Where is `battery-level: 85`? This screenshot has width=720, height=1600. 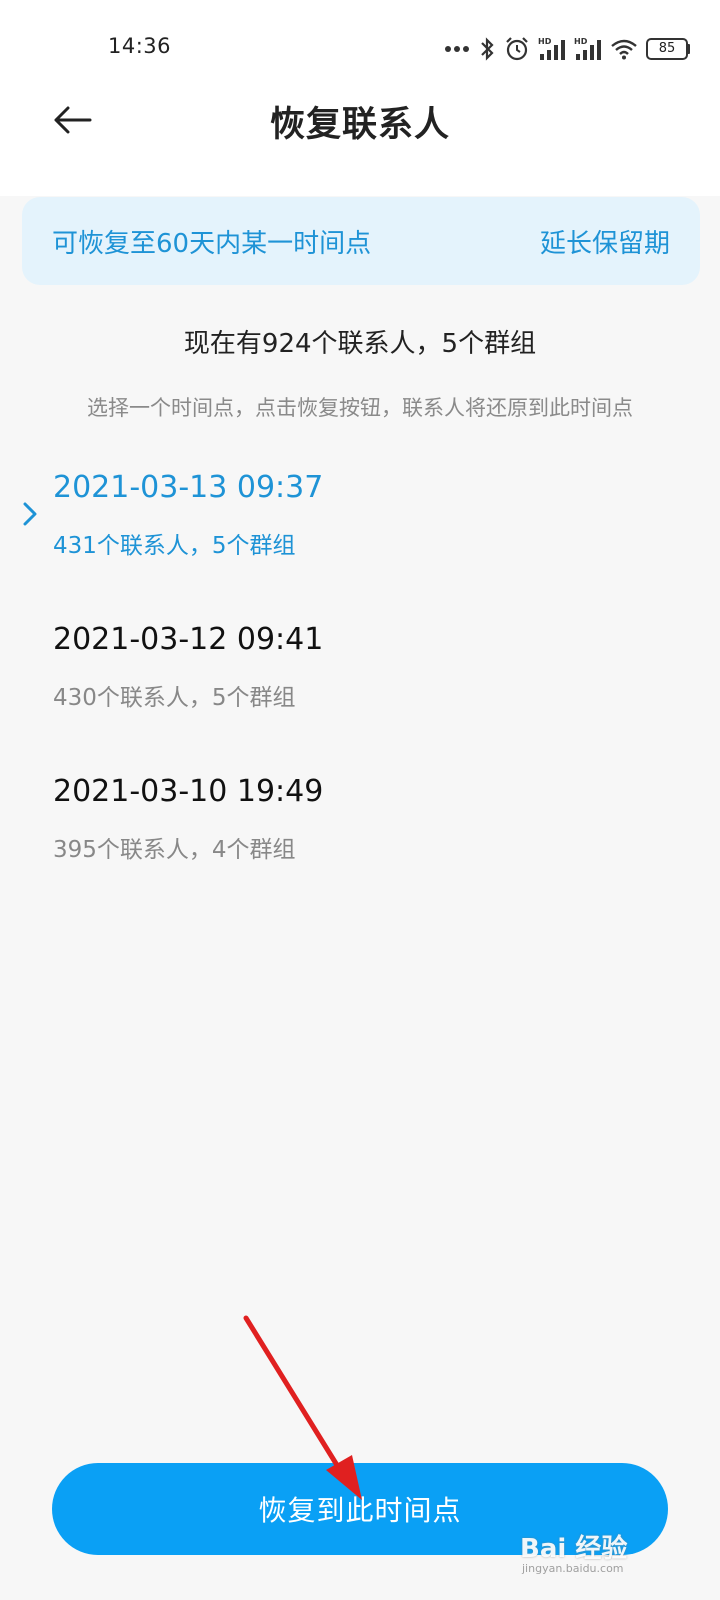
battery-level: 85 is located at coordinates (667, 48).